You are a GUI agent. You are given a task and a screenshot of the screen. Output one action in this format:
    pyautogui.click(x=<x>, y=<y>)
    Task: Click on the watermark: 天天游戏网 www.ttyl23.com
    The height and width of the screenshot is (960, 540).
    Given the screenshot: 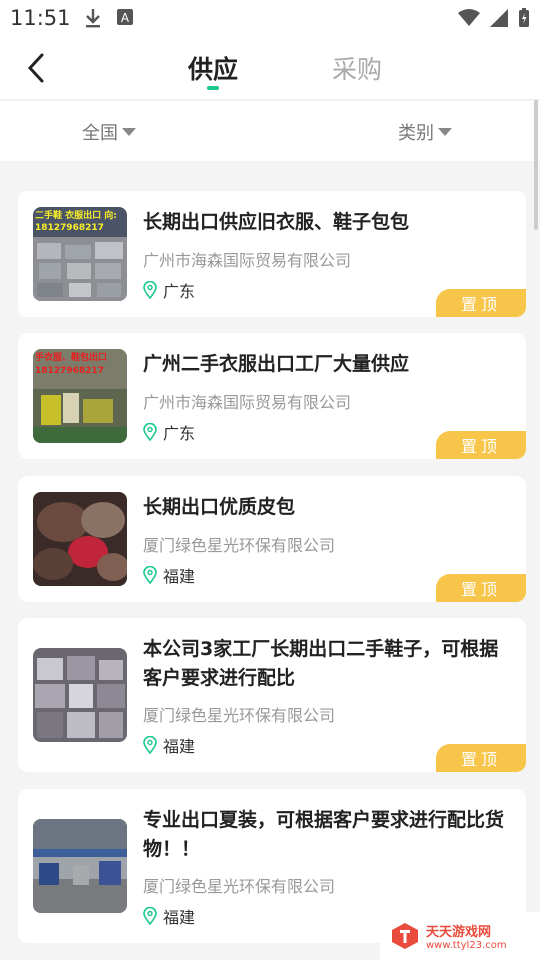 What is the action you would take?
    pyautogui.click(x=460, y=936)
    